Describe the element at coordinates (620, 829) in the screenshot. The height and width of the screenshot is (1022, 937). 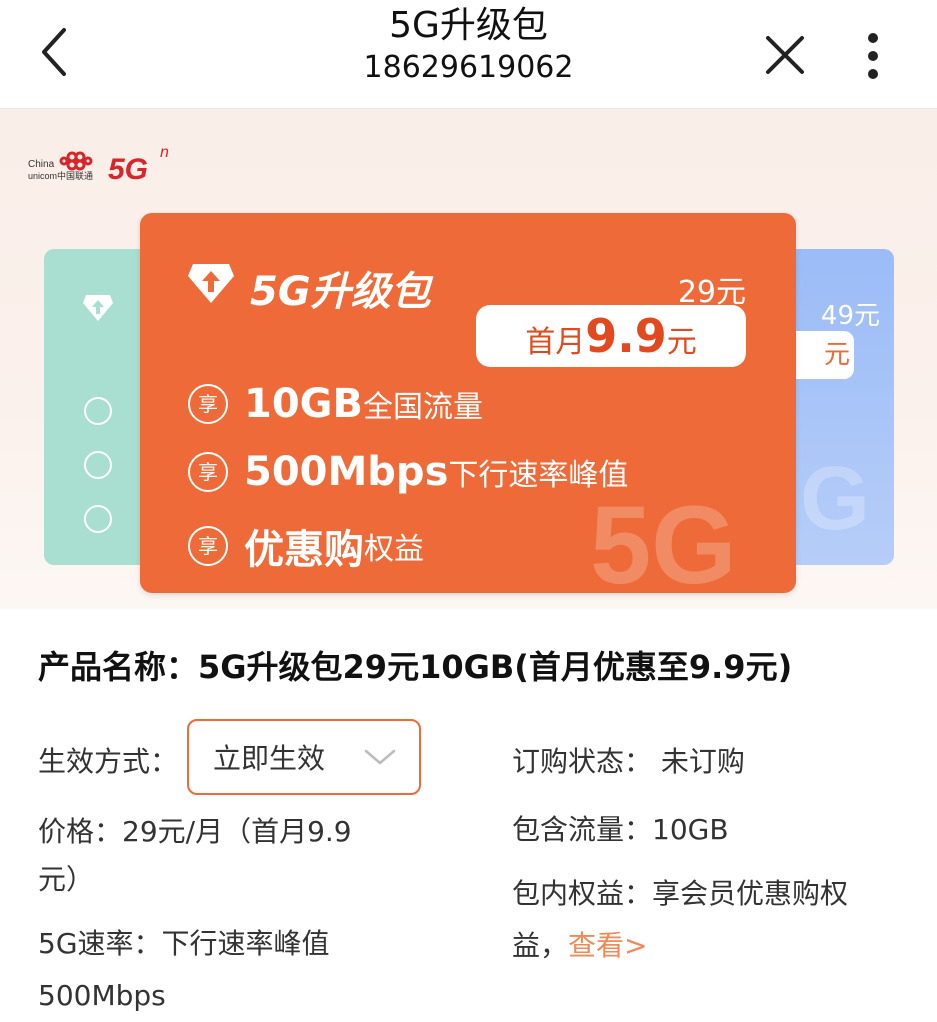
I see `data-allowance: 包含流量：10GB` at that location.